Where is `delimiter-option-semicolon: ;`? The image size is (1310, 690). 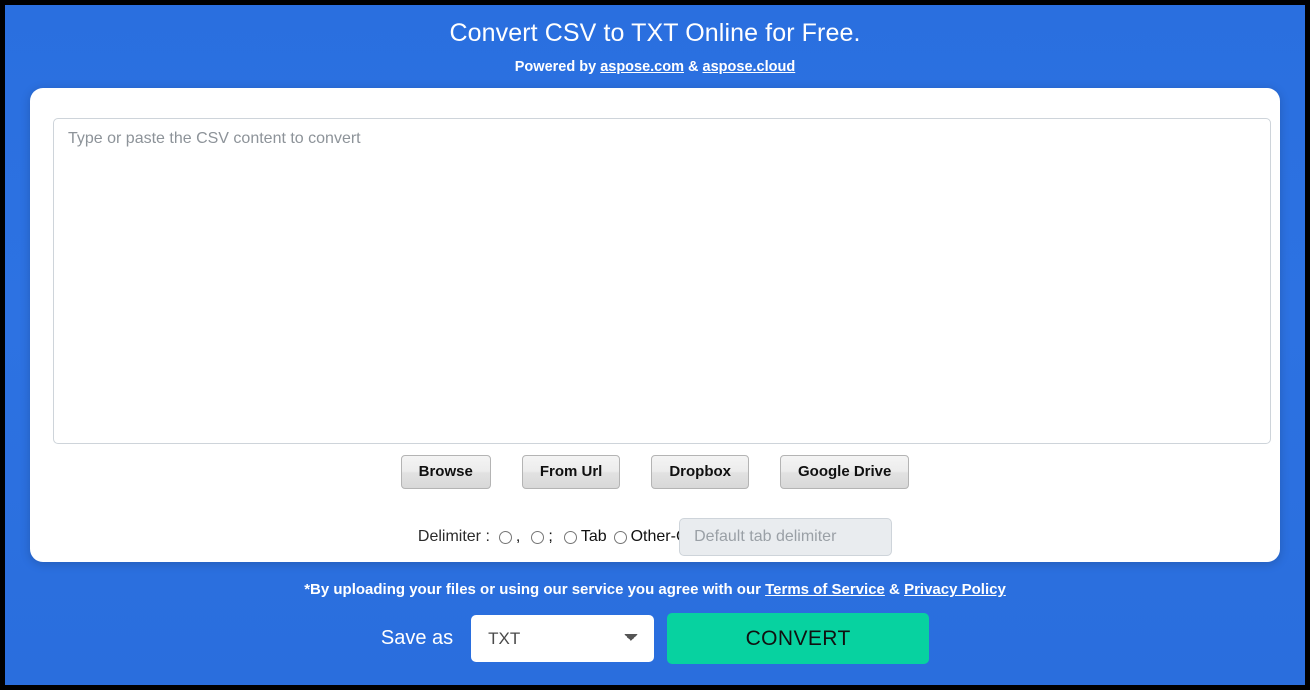
delimiter-option-semicolon: ; is located at coordinates (545, 537).